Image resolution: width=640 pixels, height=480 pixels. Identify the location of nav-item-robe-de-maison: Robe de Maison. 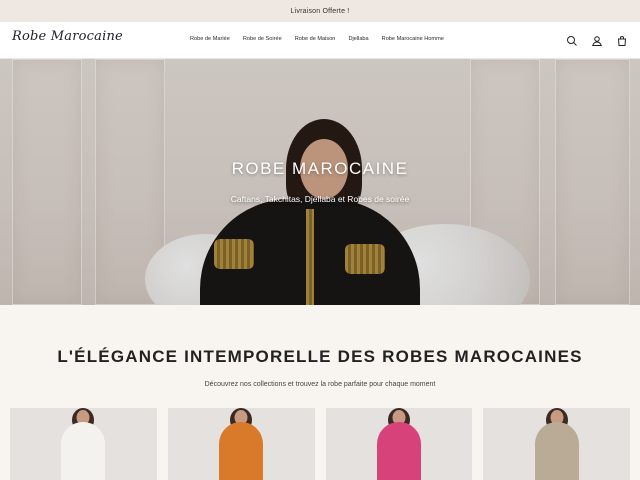
(315, 39).